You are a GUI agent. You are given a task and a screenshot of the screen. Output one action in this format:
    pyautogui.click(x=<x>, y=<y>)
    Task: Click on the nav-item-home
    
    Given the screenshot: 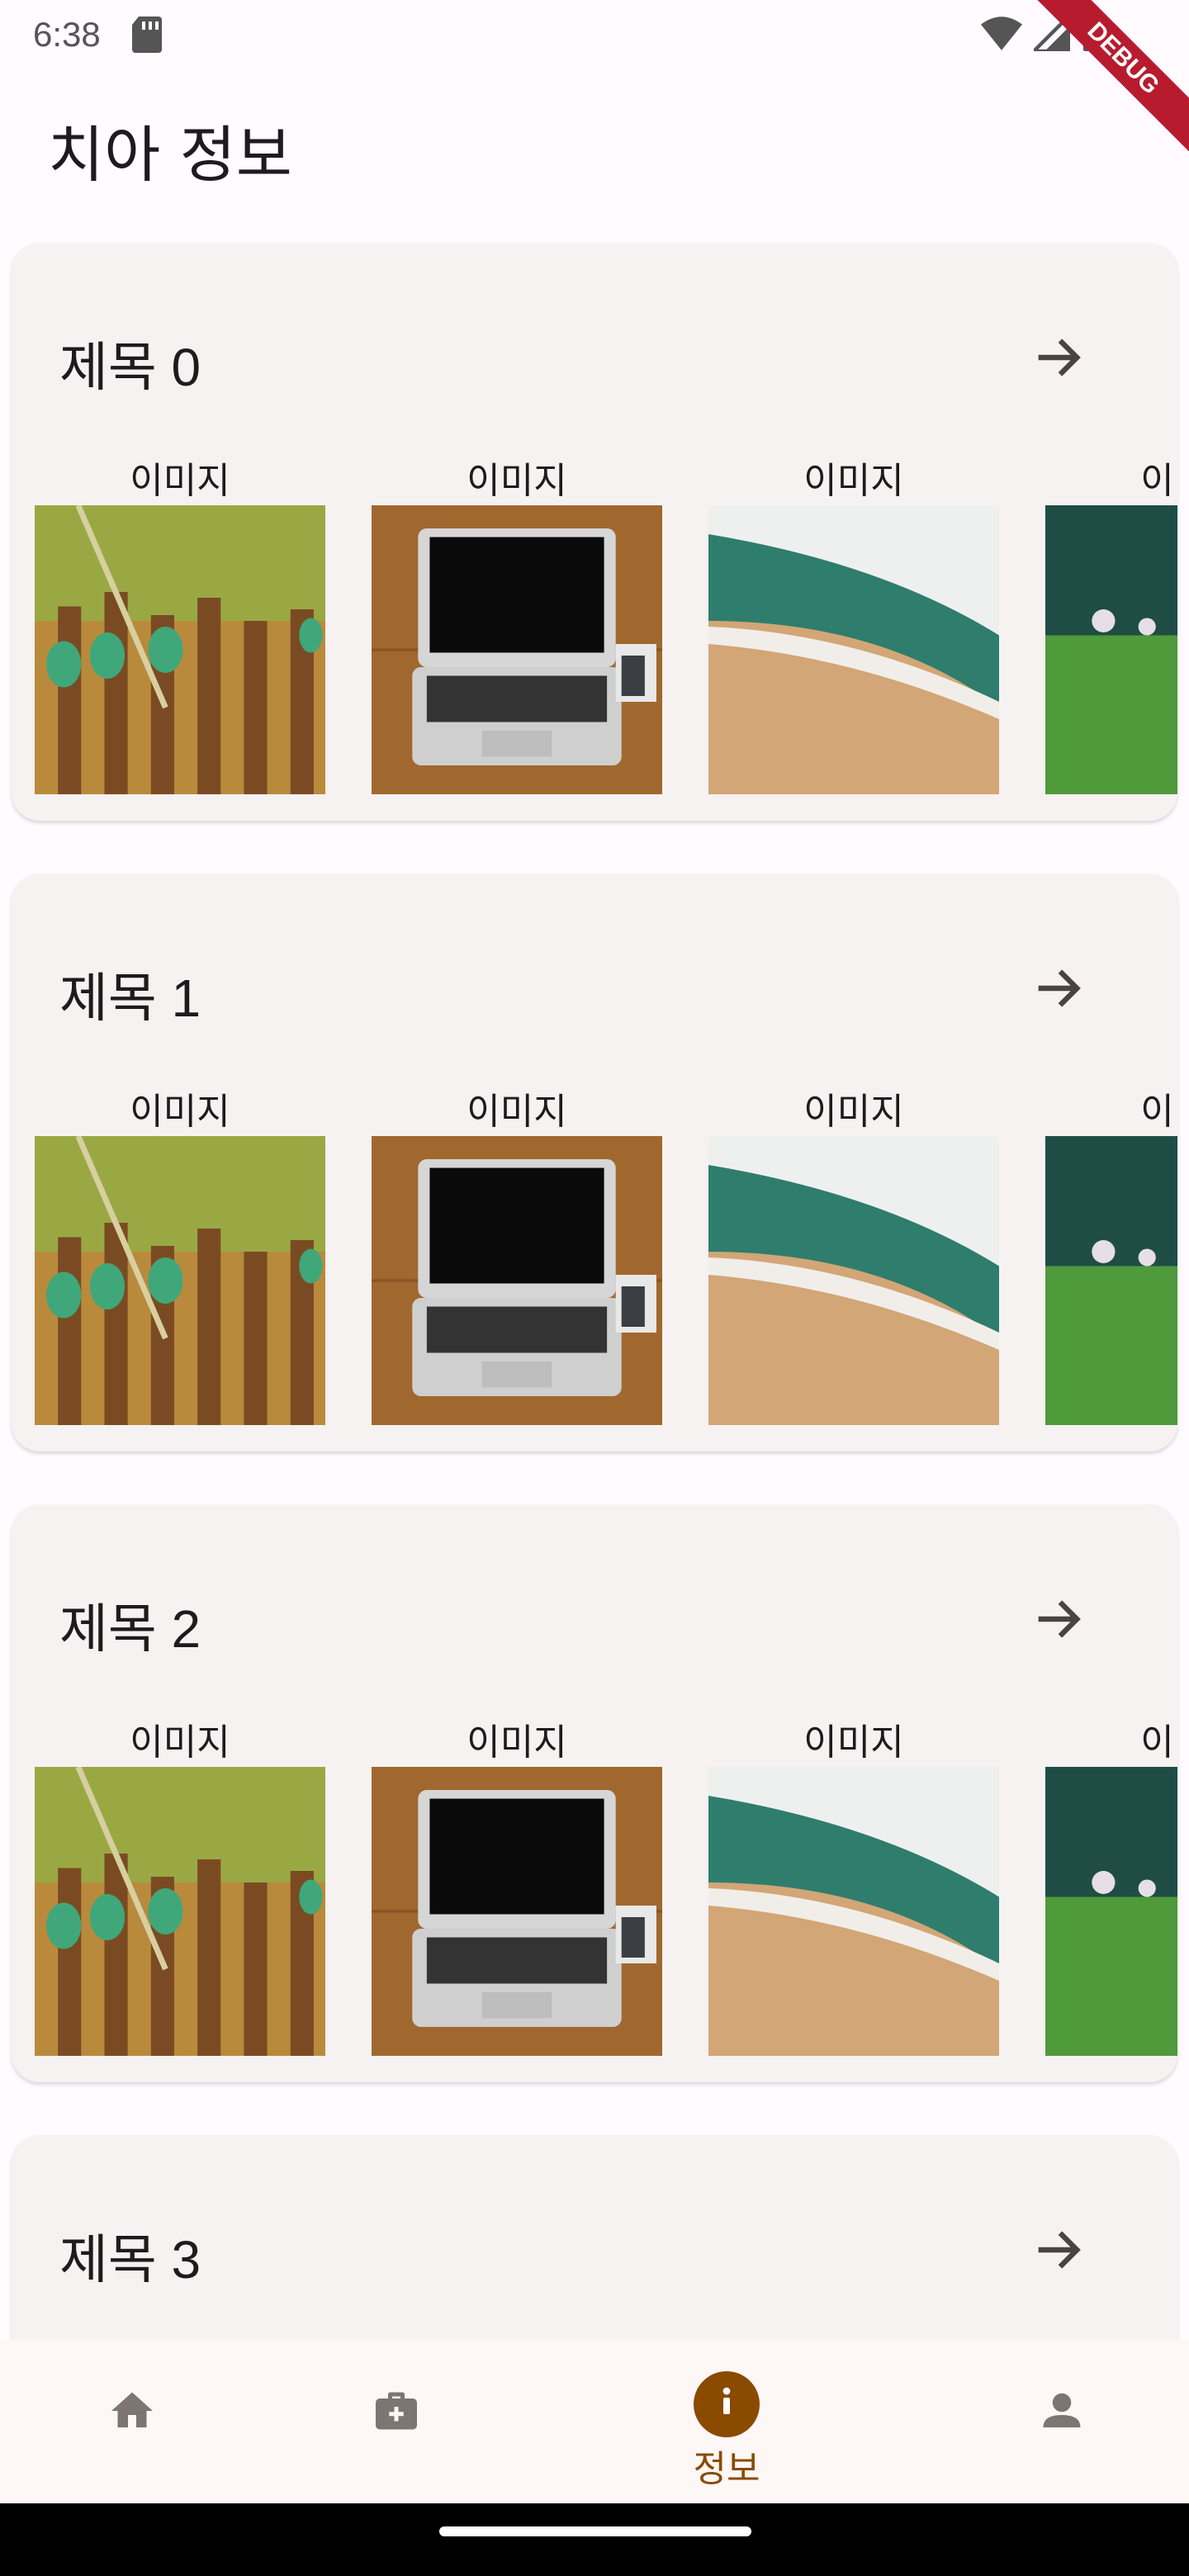 What is the action you would take?
    pyautogui.click(x=132, y=2421)
    